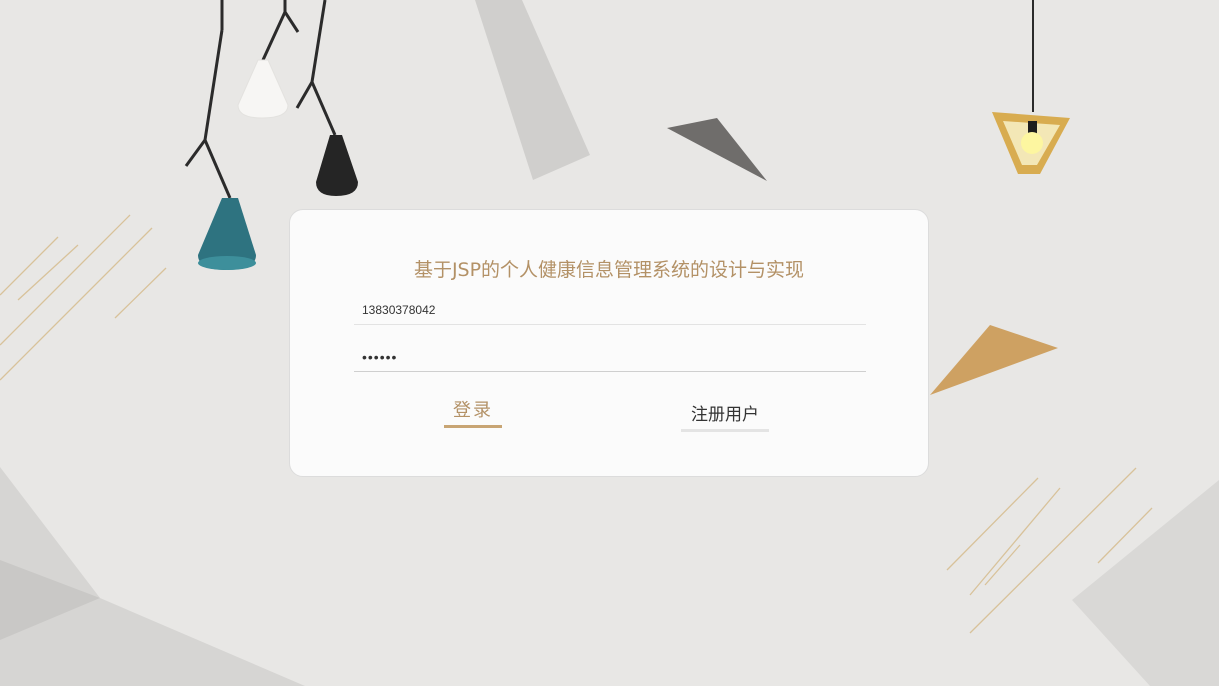 The width and height of the screenshot is (1219, 686). I want to click on register-button: 注册用户, so click(725, 414).